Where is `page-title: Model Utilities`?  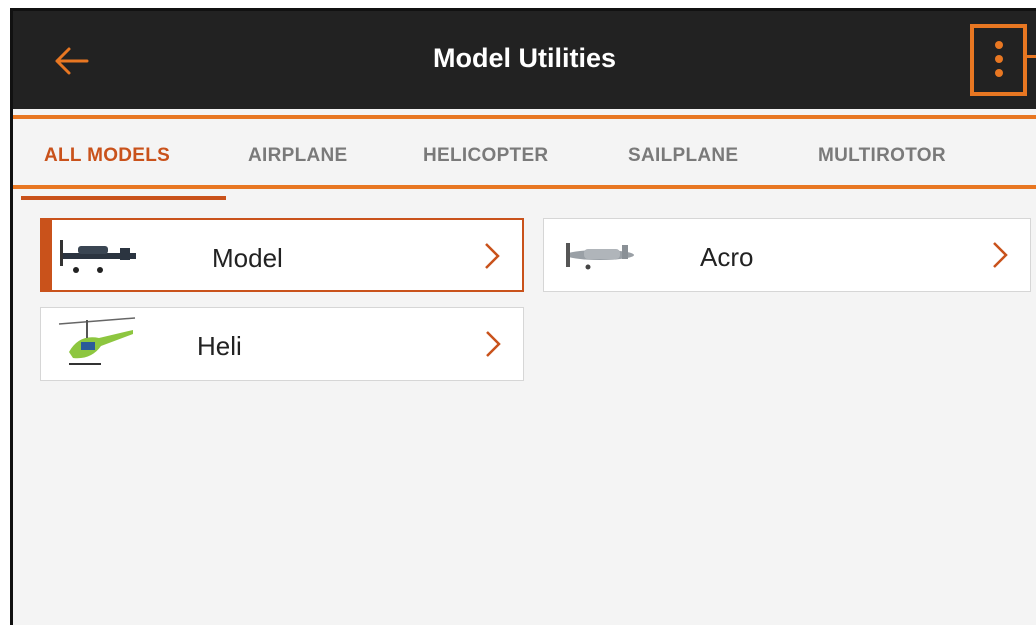 page-title: Model Utilities is located at coordinates (524, 58).